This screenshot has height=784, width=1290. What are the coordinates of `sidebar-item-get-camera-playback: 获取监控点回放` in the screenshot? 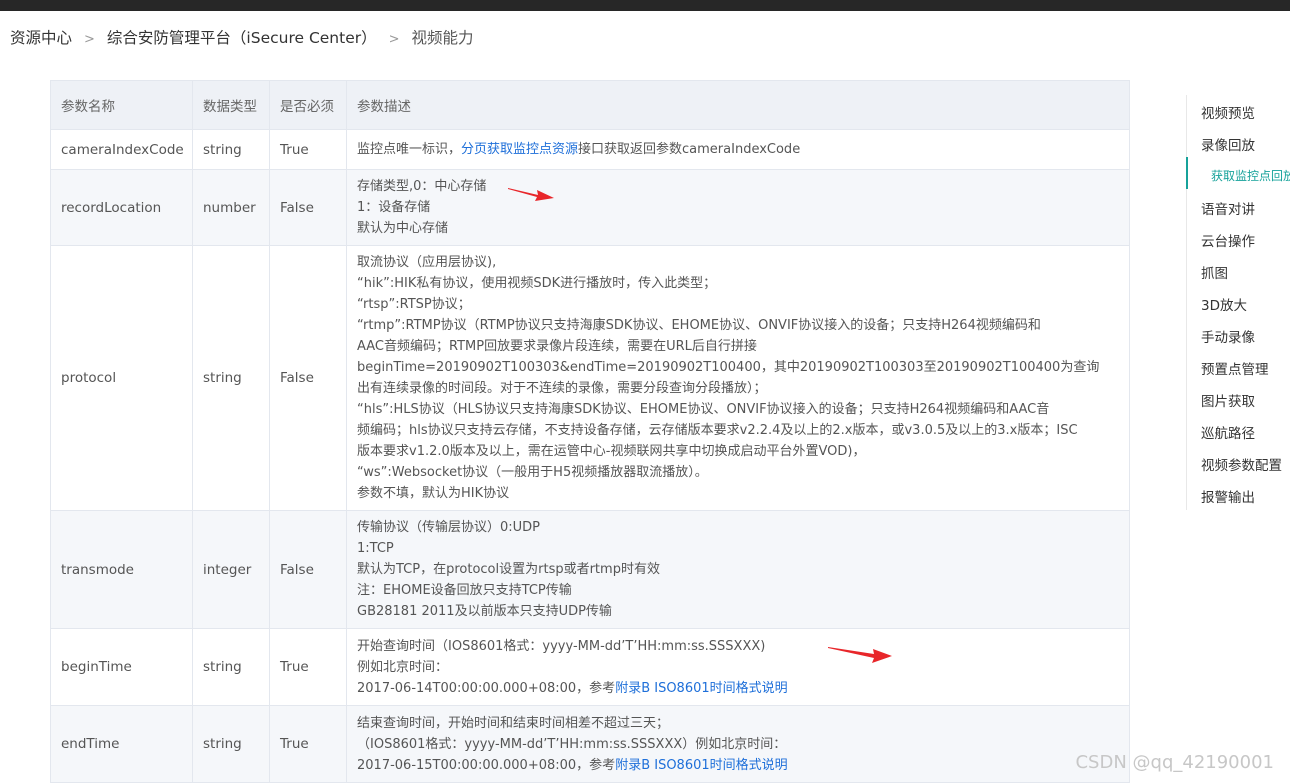 It's located at (1250, 175).